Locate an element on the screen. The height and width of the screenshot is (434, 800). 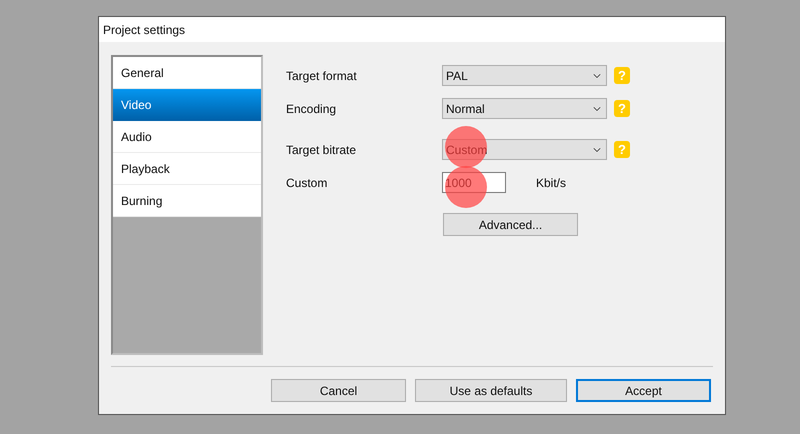
field-label: Encoding is located at coordinates (312, 109).